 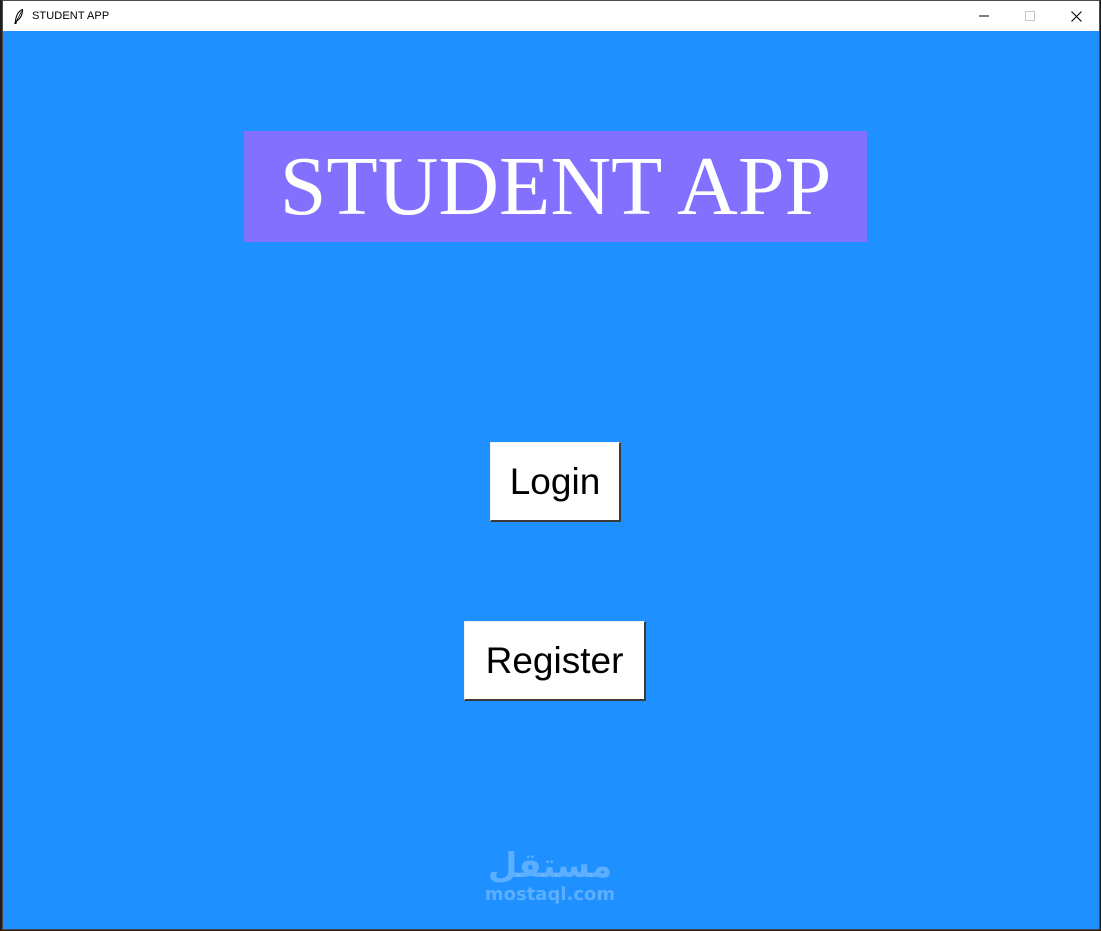 I want to click on page-title: STUDENT APP, so click(x=555, y=186).